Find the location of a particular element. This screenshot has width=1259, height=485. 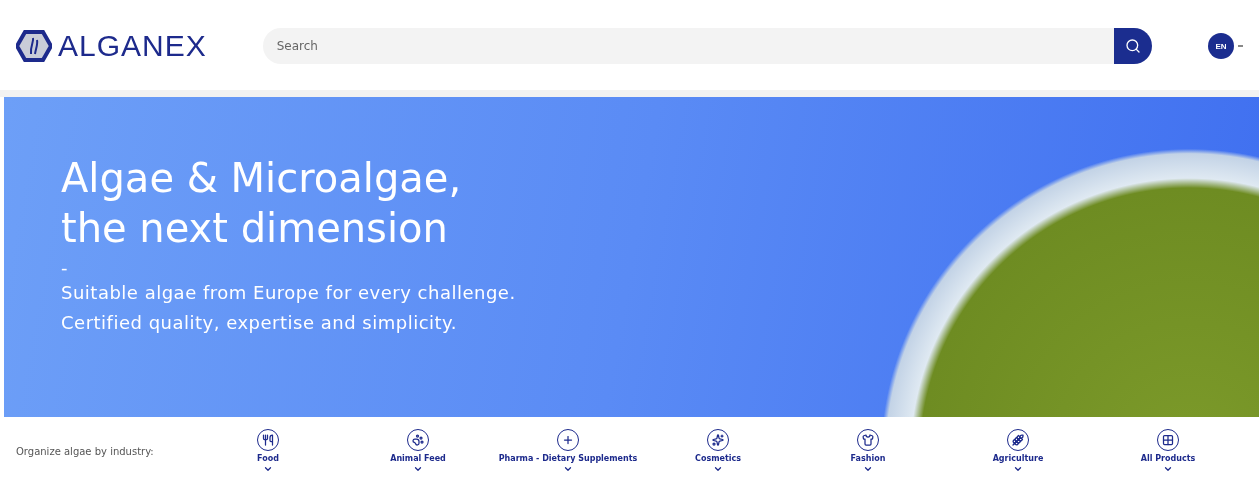

hero-subtitle: Suitable algae from Europe for every challenge. Certified quality, expertise and simplicity. is located at coordinates (288, 308).